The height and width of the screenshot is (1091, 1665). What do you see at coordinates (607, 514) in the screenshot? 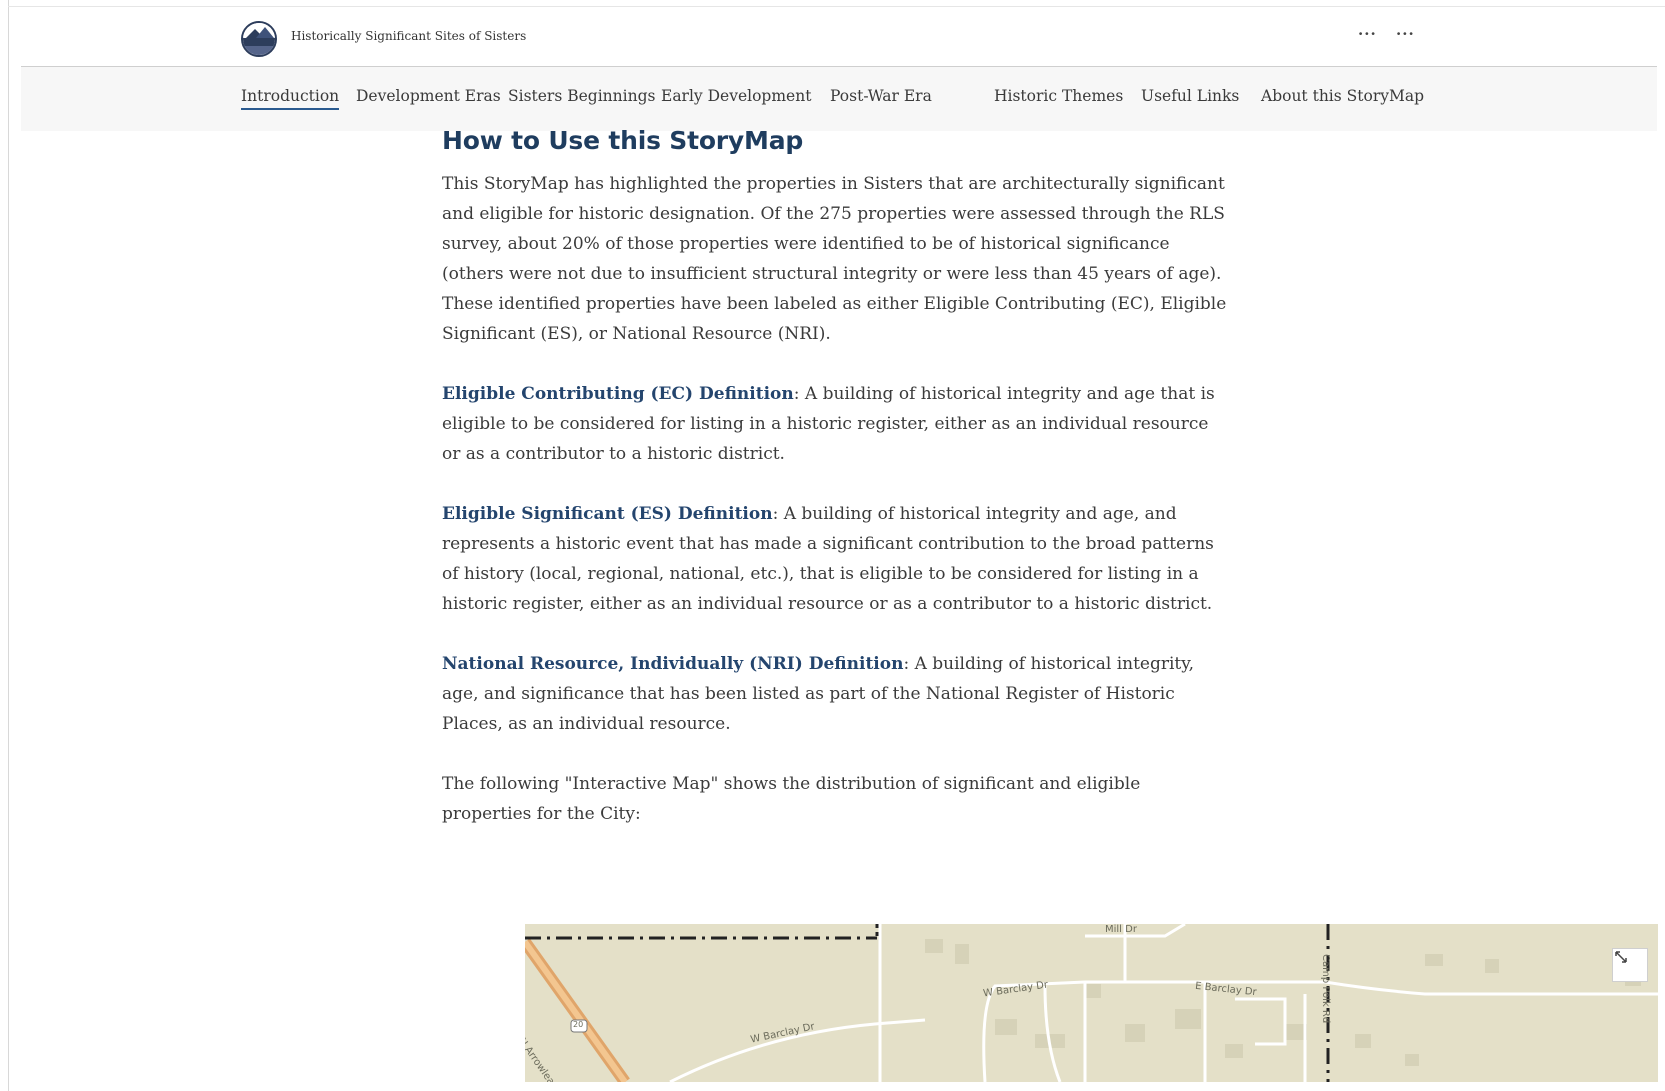
I see `es-term: Eligible Significant (ES) Definition` at bounding box center [607, 514].